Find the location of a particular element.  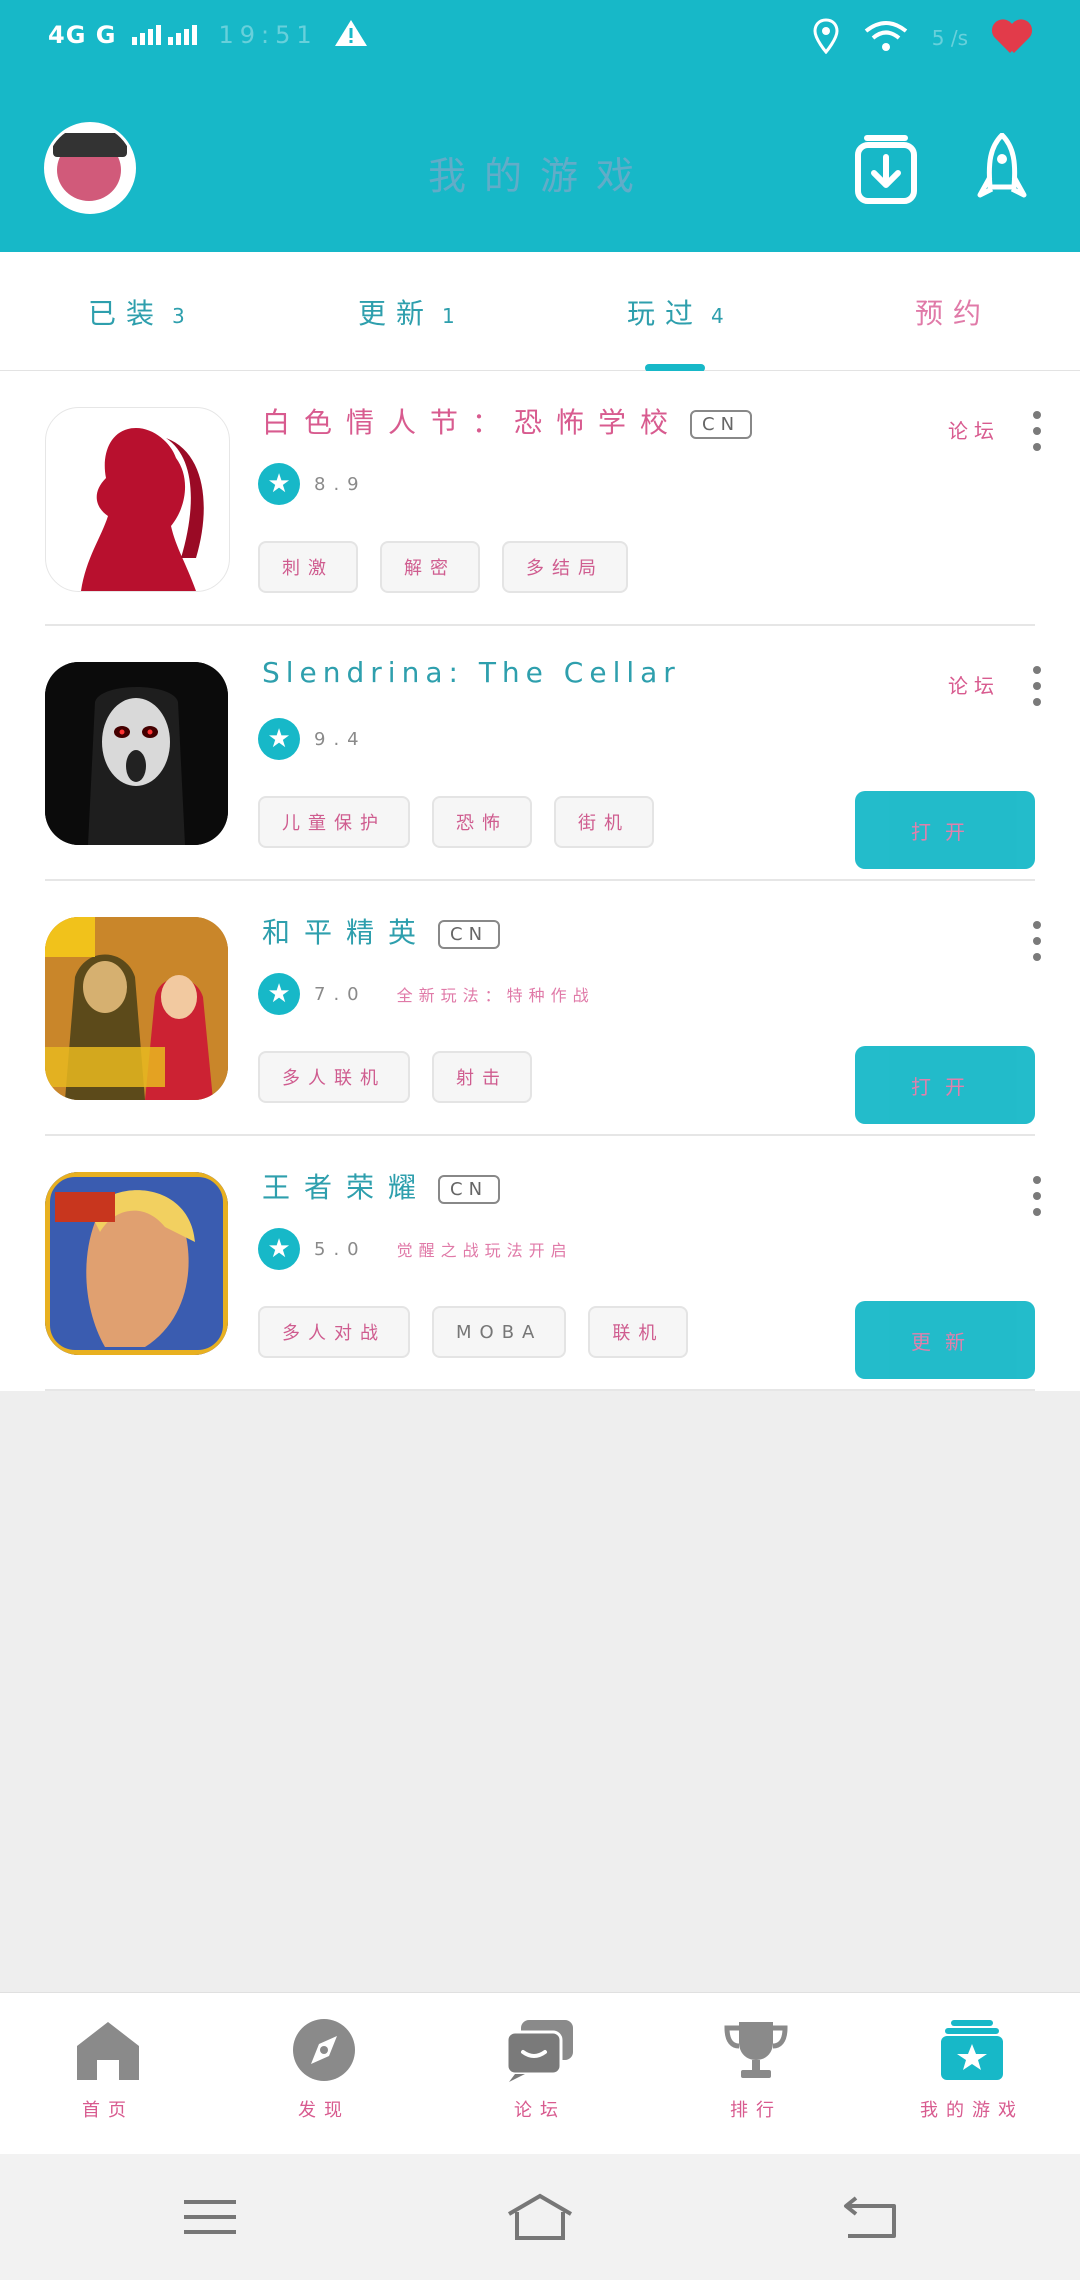

tag: 刺激 is located at coordinates (308, 567).